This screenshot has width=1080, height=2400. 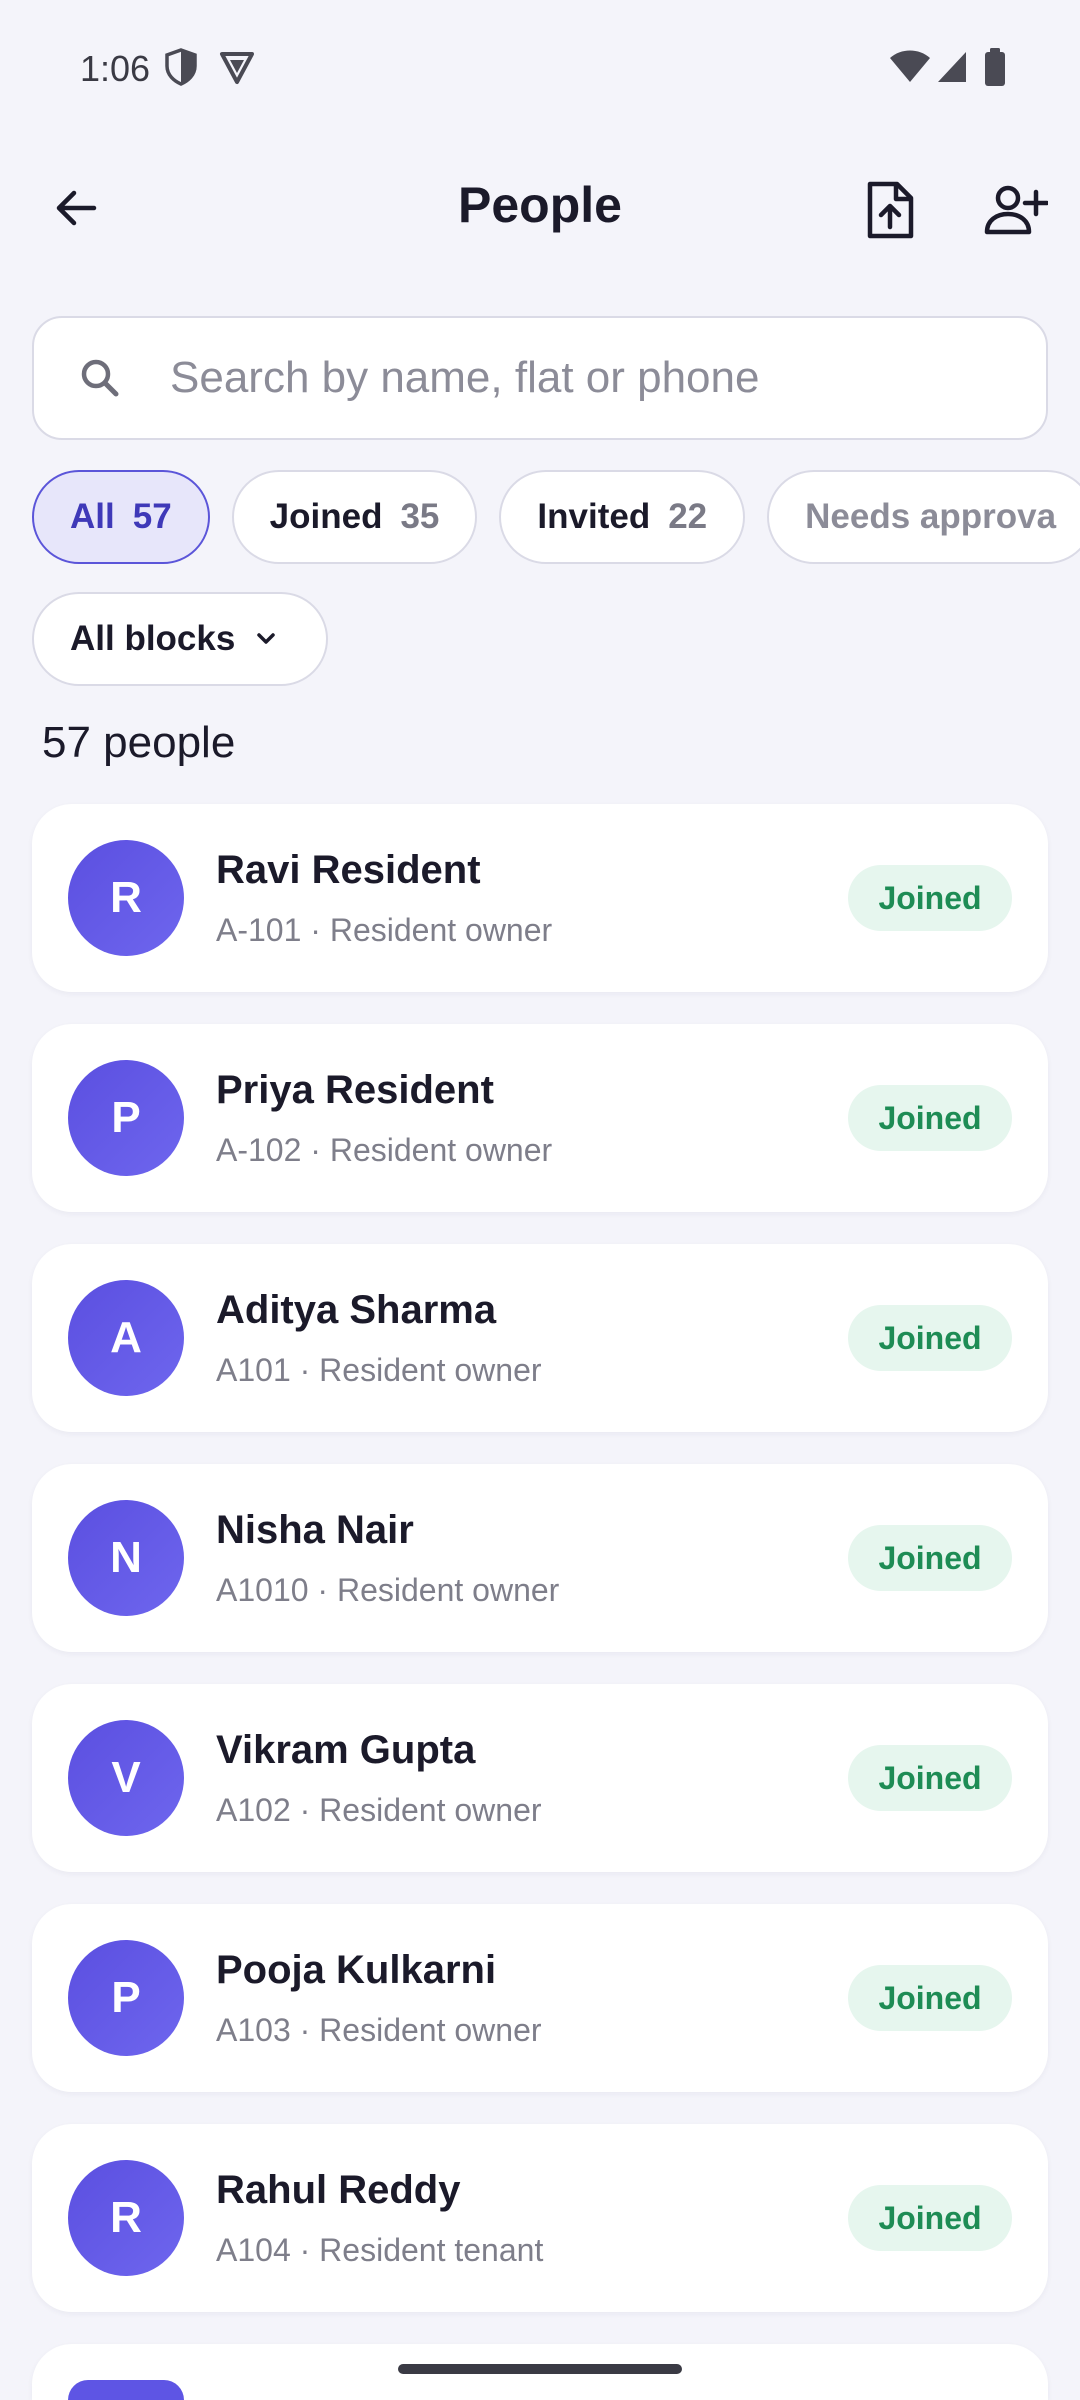 What do you see at coordinates (315, 1530) in the screenshot?
I see `person-name: Nisha Nair` at bounding box center [315, 1530].